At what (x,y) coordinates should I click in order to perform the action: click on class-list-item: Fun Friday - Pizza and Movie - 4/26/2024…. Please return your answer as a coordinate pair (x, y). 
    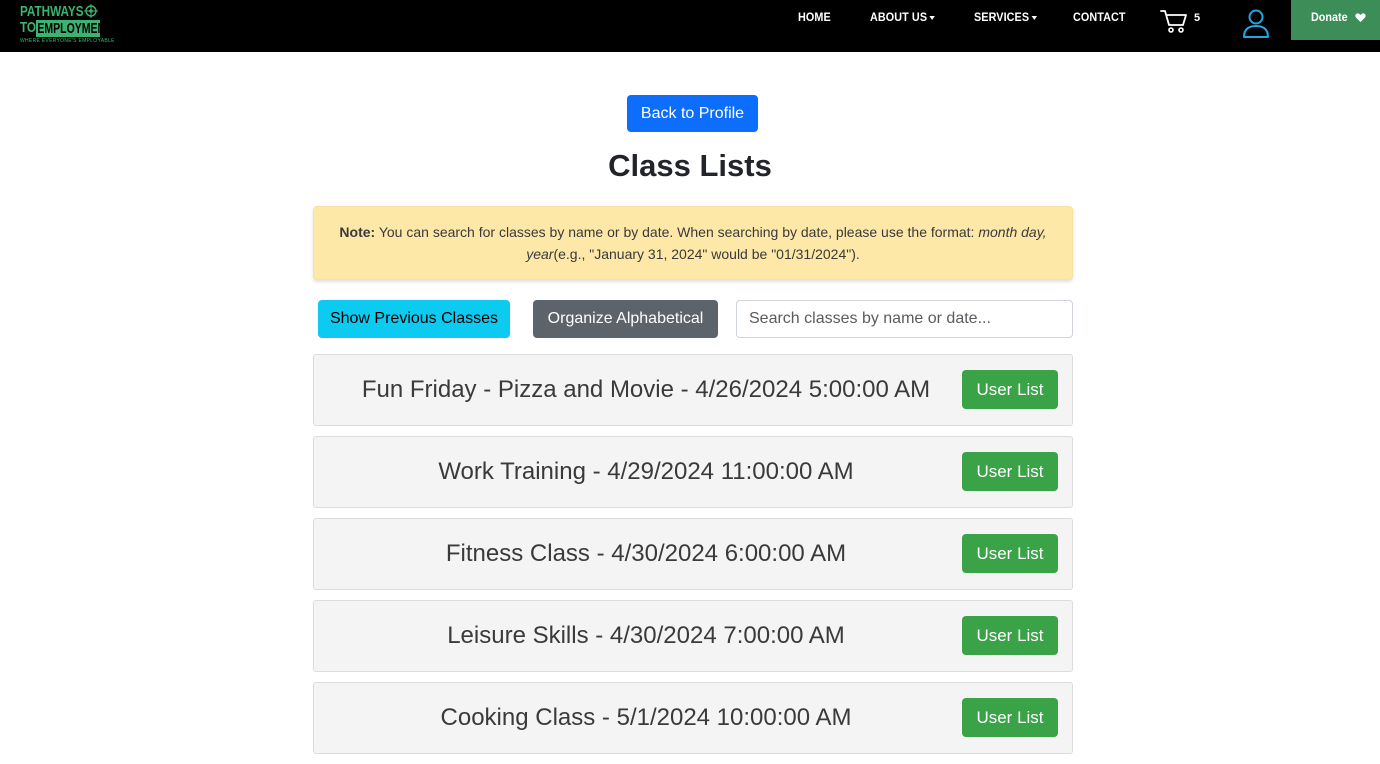
    Looking at the image, I should click on (693, 390).